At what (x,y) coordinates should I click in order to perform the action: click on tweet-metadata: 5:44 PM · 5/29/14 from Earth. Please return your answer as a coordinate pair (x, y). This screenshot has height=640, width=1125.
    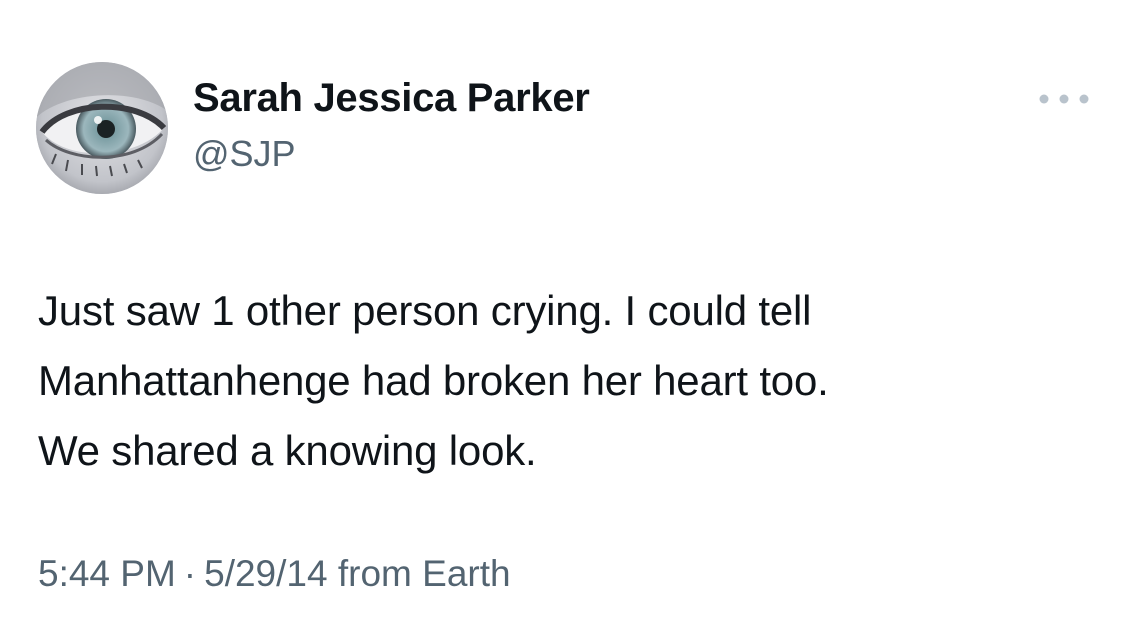
    Looking at the image, I should click on (274, 574).